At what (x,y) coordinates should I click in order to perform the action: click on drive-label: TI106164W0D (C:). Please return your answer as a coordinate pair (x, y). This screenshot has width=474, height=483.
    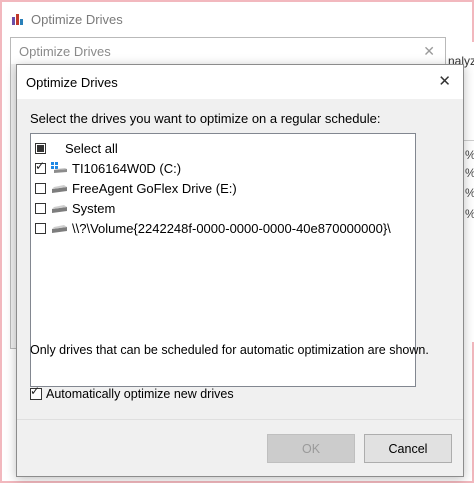
    Looking at the image, I should click on (127, 168).